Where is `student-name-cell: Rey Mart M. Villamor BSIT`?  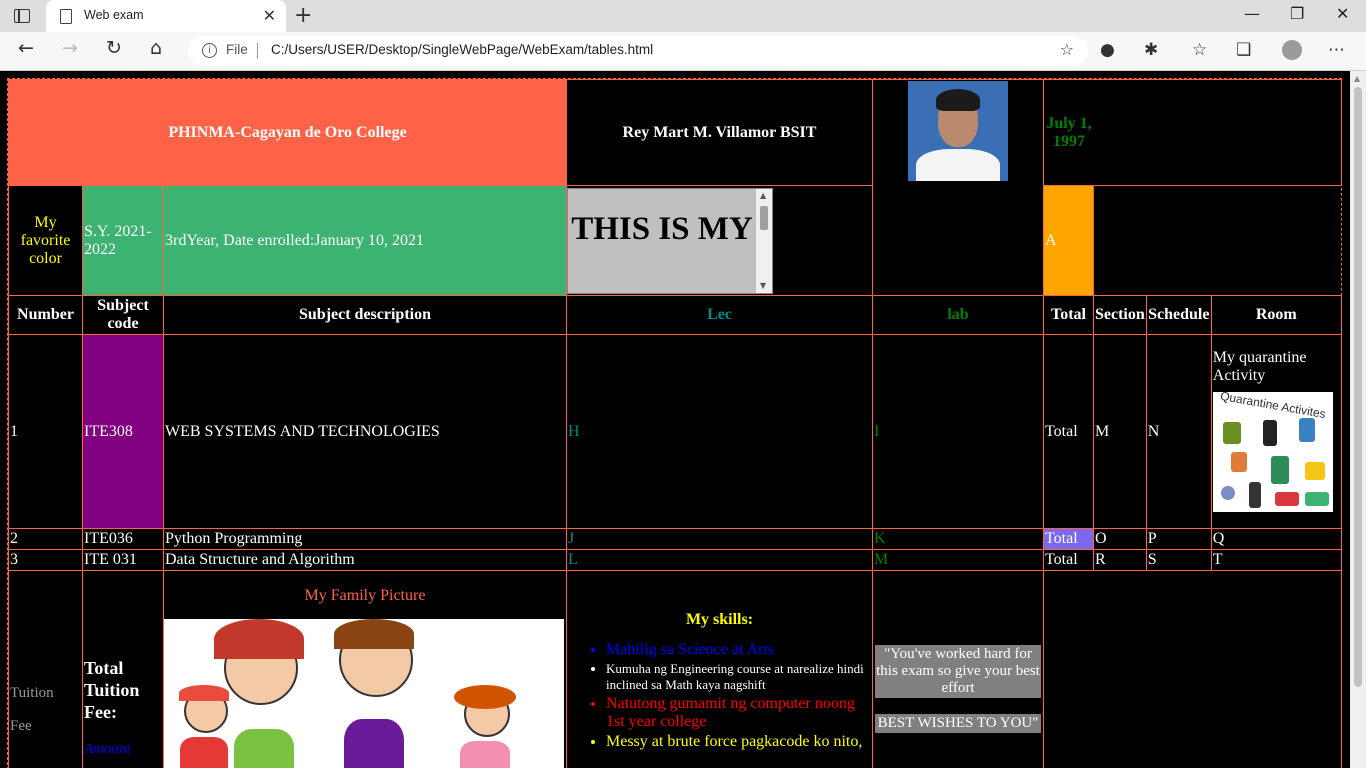 student-name-cell: Rey Mart M. Villamor BSIT is located at coordinates (719, 132).